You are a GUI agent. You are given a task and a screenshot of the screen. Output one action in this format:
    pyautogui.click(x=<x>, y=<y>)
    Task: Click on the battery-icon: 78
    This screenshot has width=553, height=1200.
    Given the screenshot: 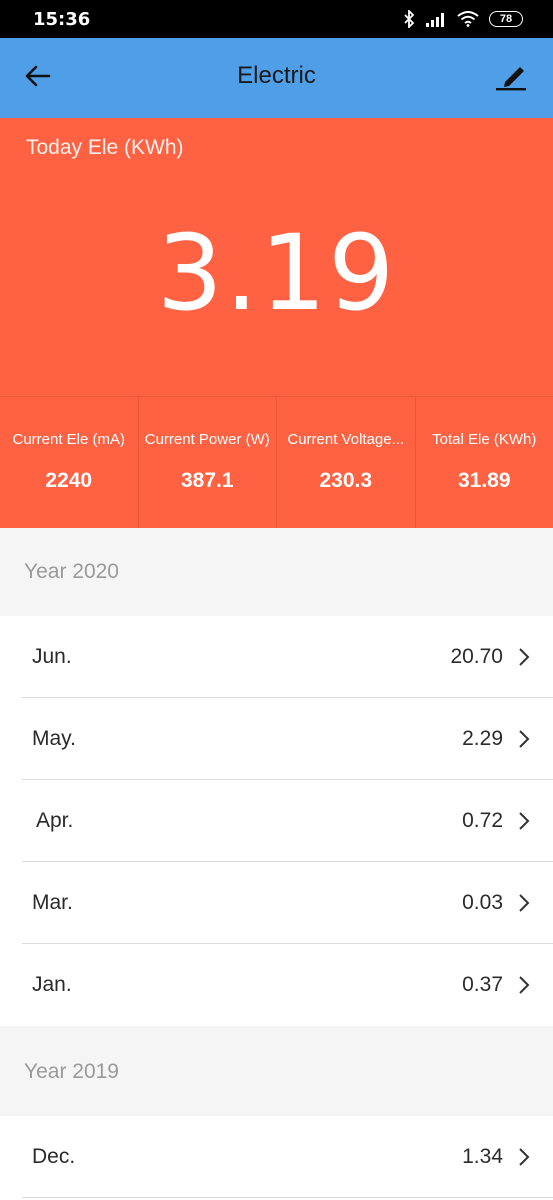 What is the action you would take?
    pyautogui.click(x=506, y=19)
    